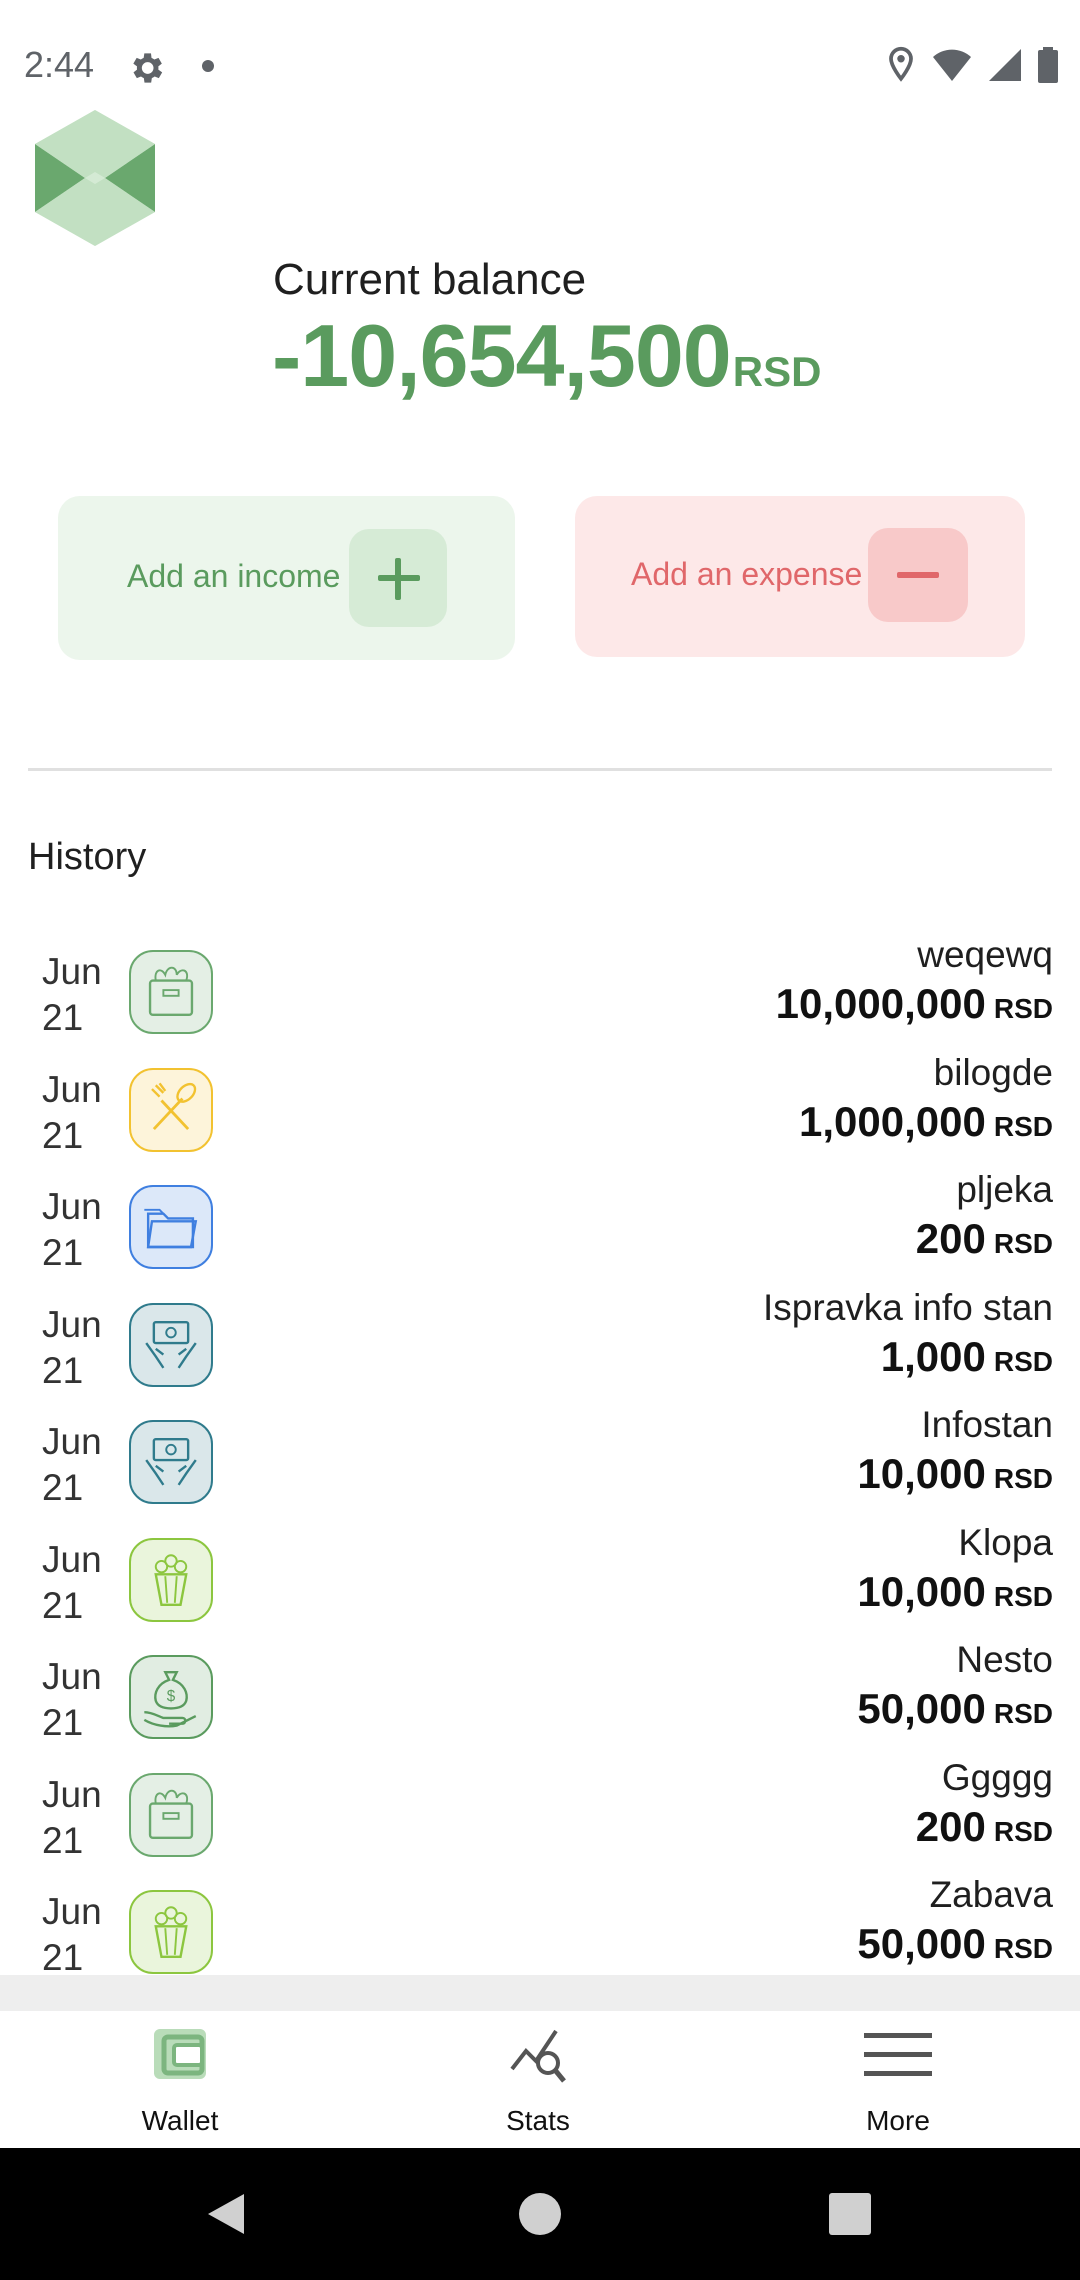 The image size is (1080, 2280). Describe the element at coordinates (1004, 1659) in the screenshot. I see `history-row-name: Nesto` at that location.